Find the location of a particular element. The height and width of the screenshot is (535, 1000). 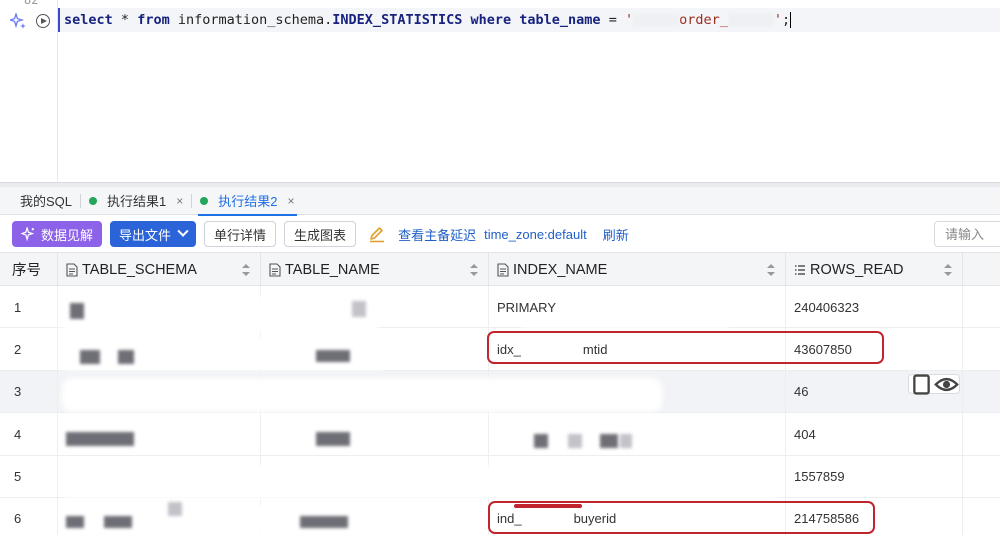

generate-chart-button: 生成图表 is located at coordinates (320, 234).